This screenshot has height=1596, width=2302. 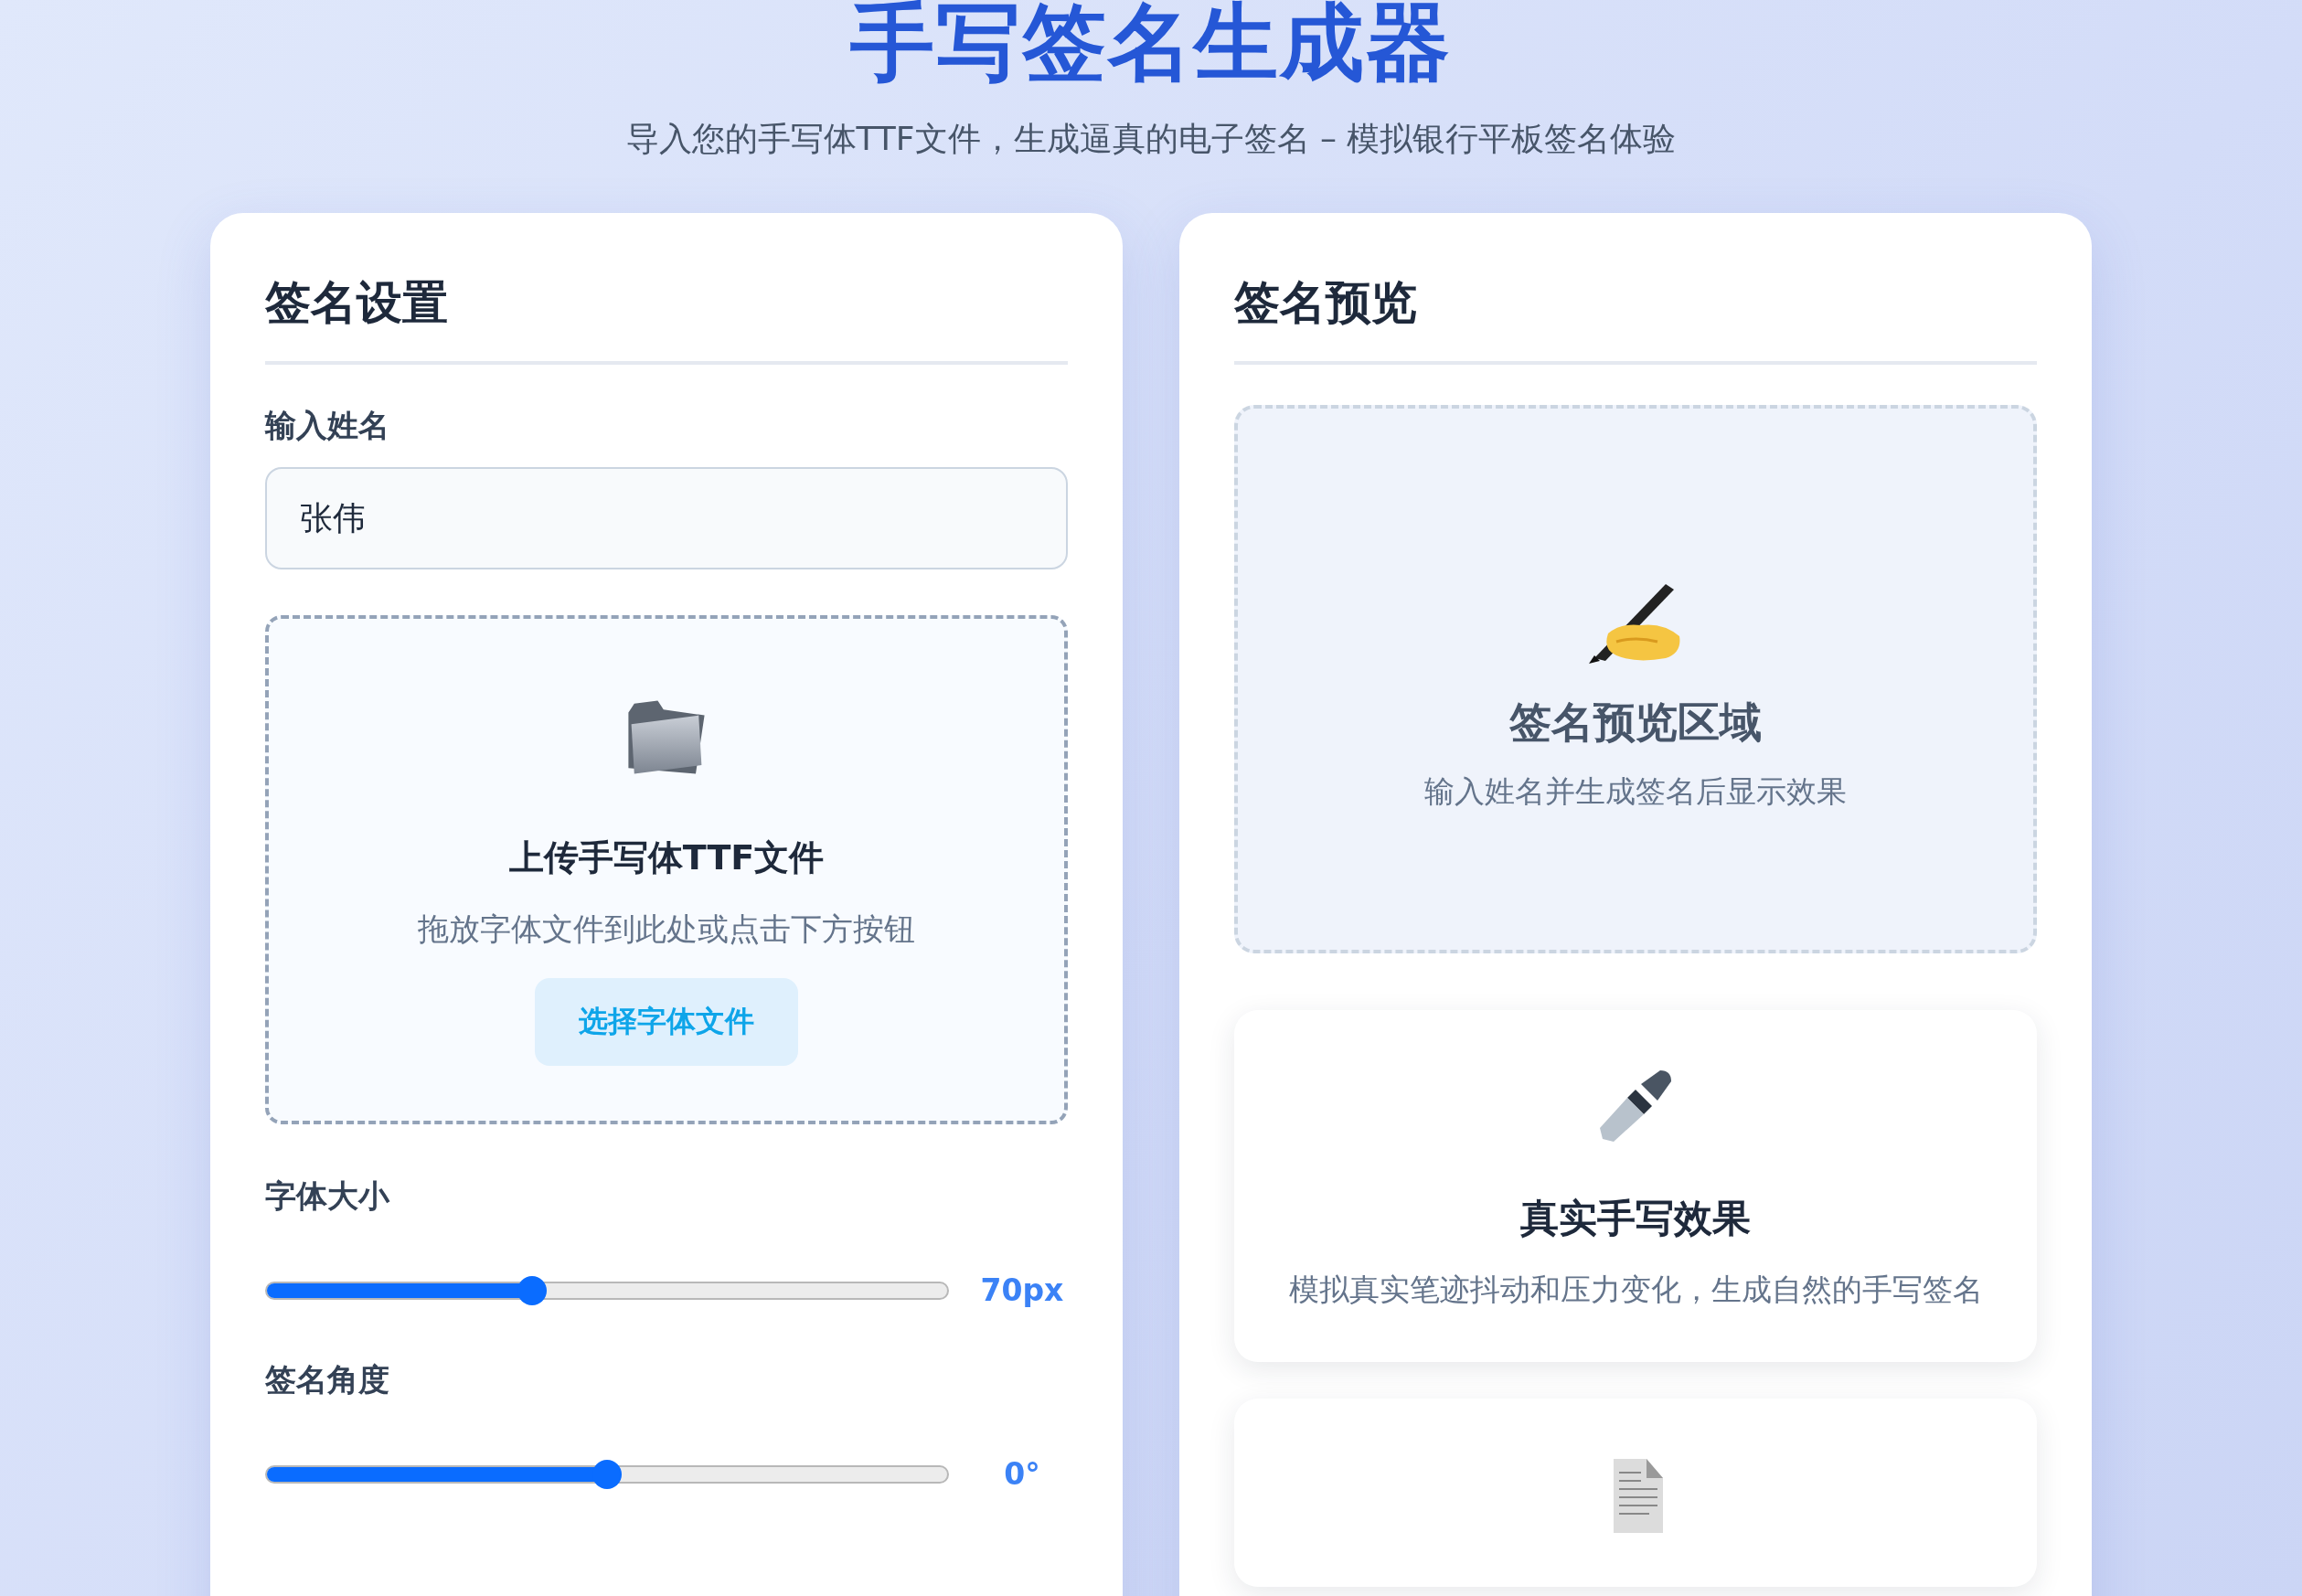 I want to click on field-label: 输入姓名, so click(x=327, y=425).